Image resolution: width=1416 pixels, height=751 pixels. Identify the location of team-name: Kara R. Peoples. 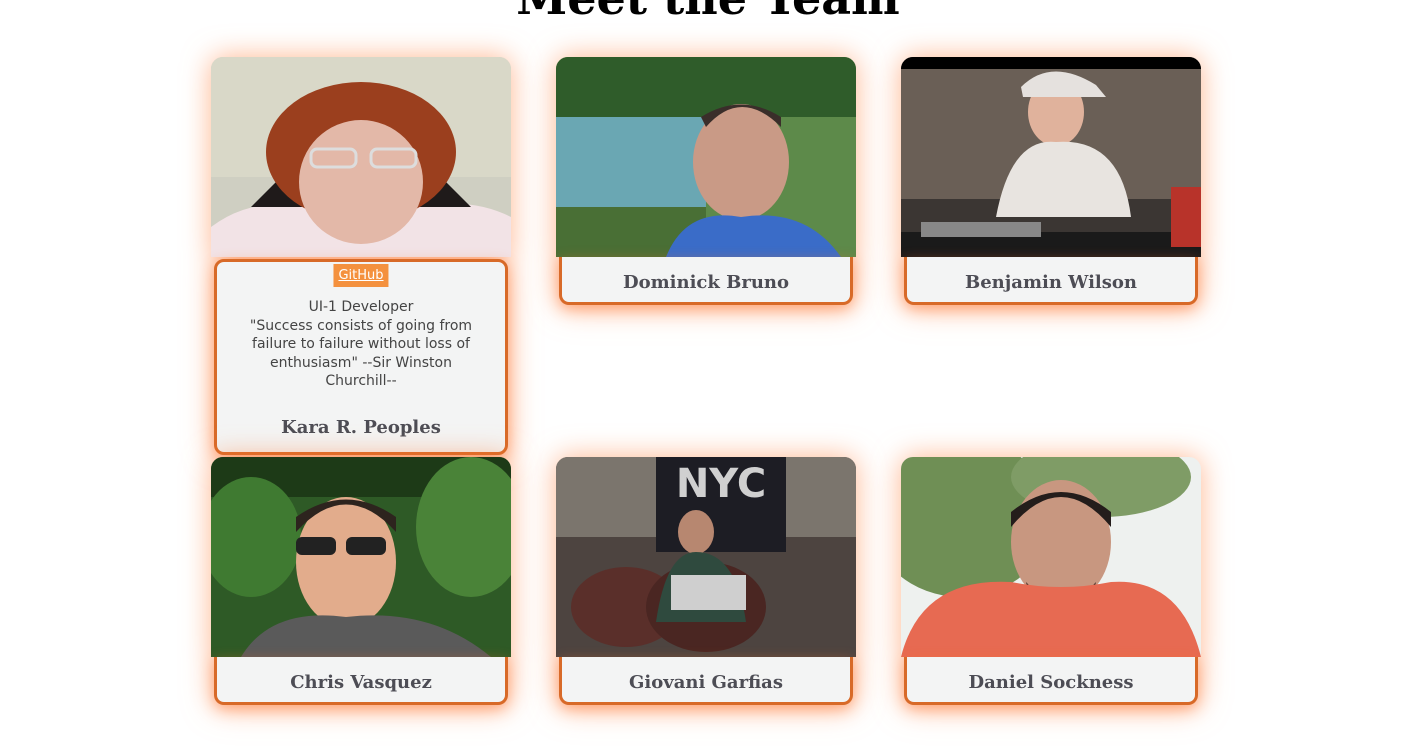
(361, 427).